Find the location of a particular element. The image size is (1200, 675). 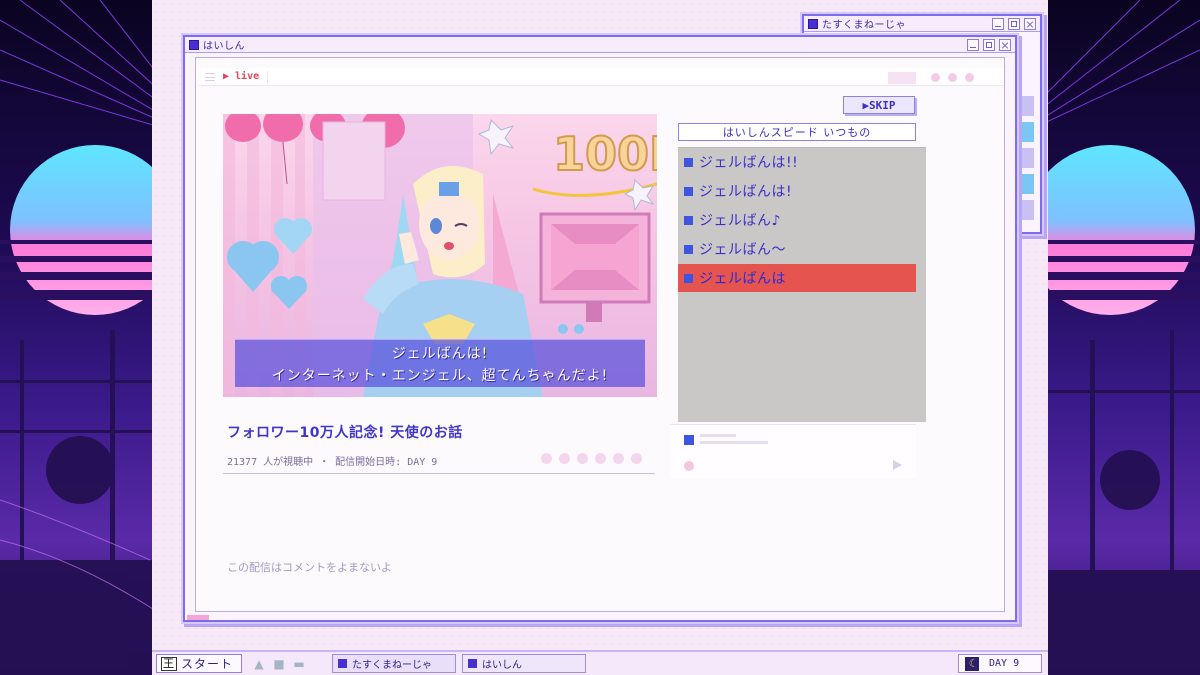

day-indicator: ☾ DAY 9 is located at coordinates (1000, 663).